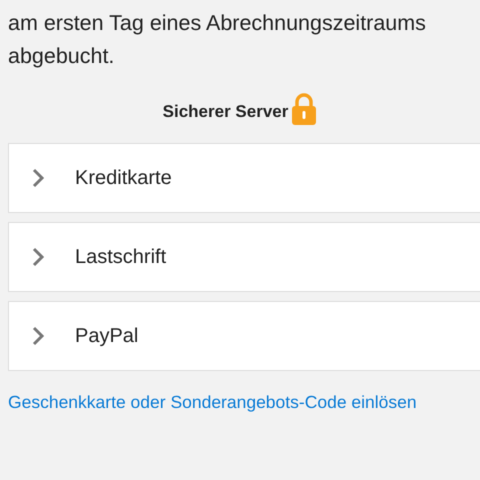 The image size is (480, 480). Describe the element at coordinates (225, 112) in the screenshot. I see `secure-server-label: Sicherer Server` at that location.